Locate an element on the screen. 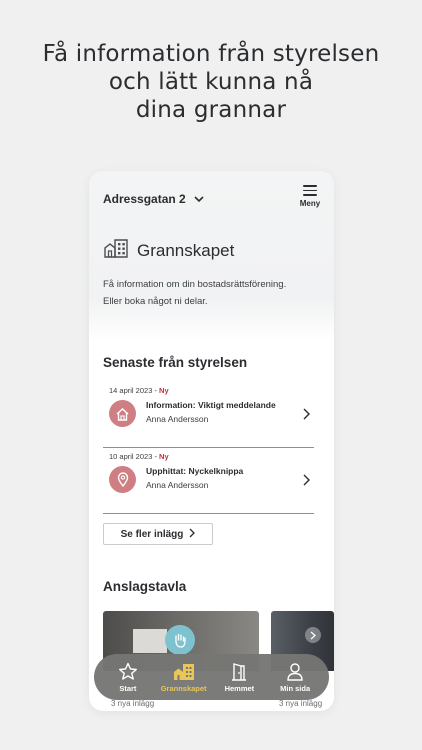  tab-label: Grannskapet is located at coordinates (183, 688).